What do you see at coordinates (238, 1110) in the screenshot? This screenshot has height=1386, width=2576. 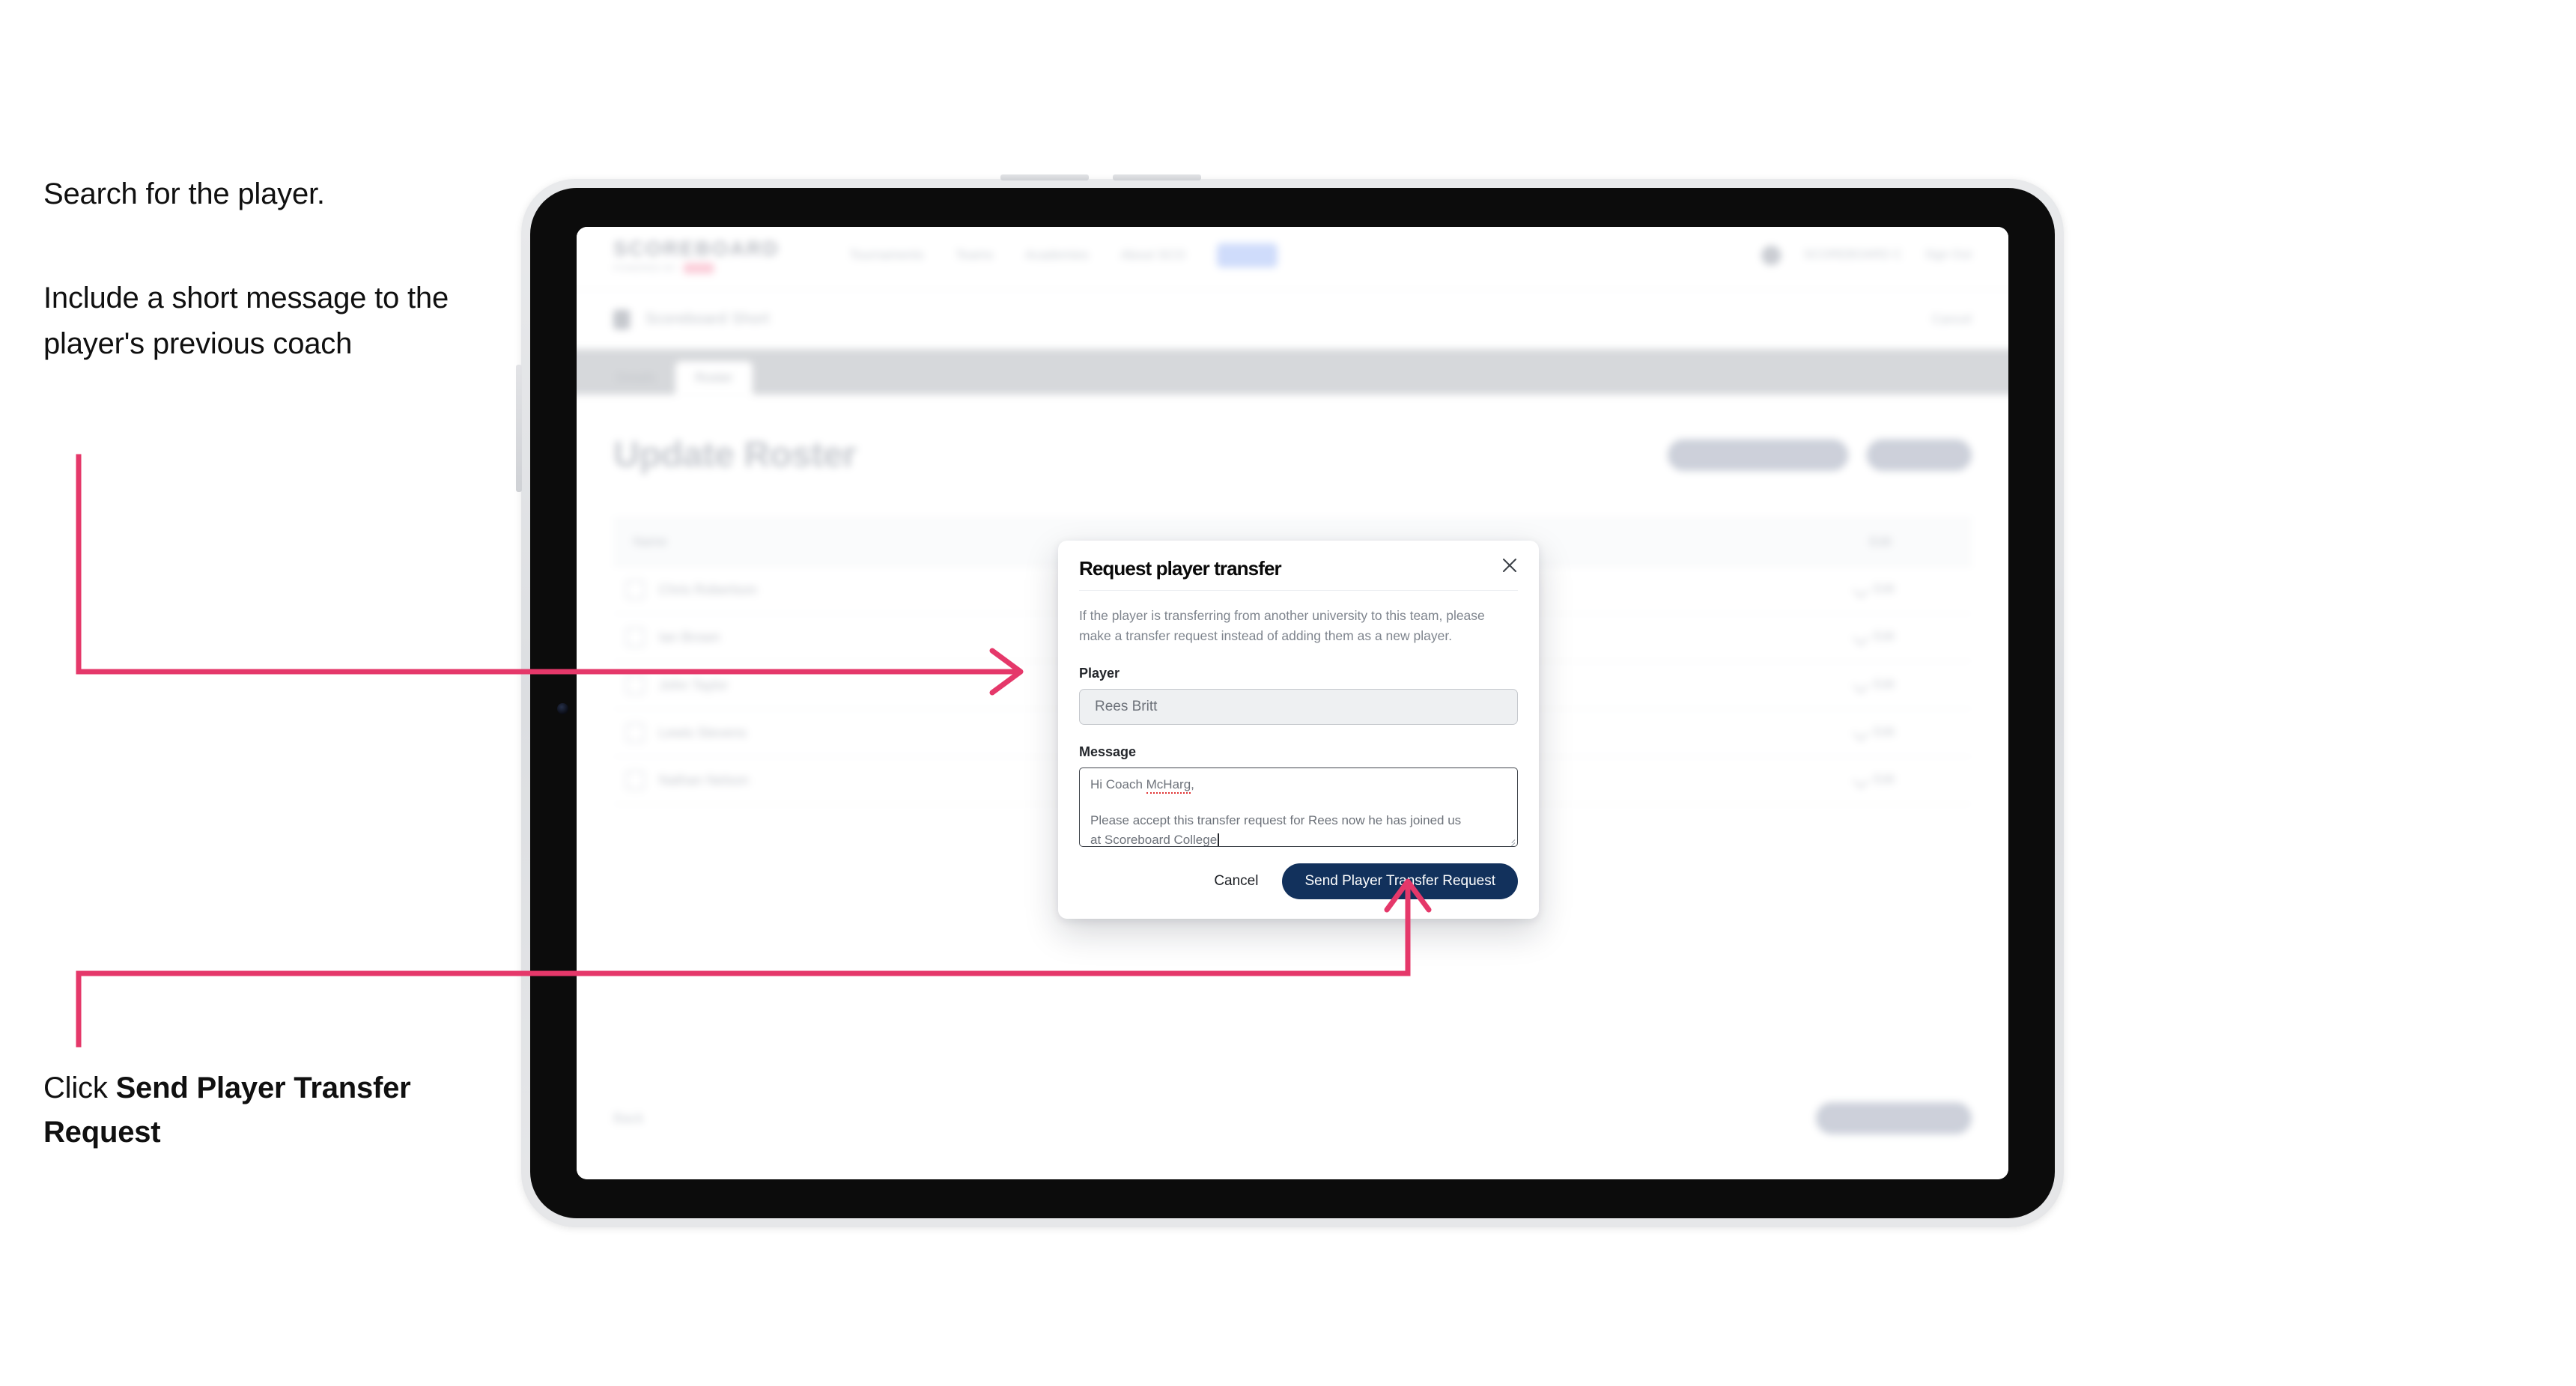 I see `annotation-click-note: Click Send Player Transfer Request` at bounding box center [238, 1110].